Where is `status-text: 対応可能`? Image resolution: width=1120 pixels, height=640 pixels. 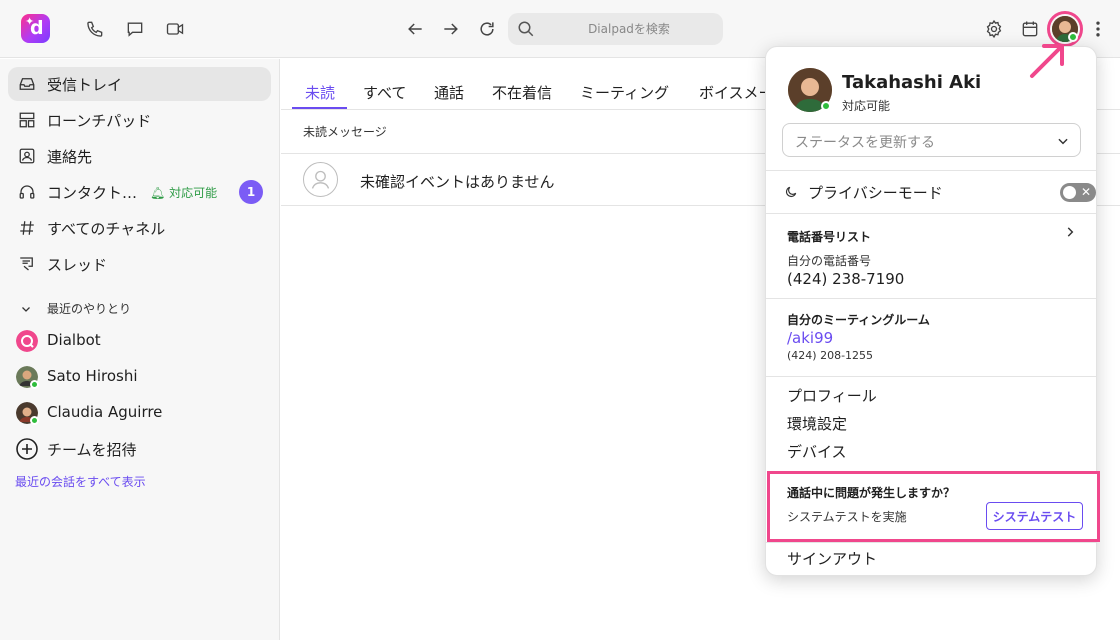 status-text: 対応可能 is located at coordinates (193, 192).